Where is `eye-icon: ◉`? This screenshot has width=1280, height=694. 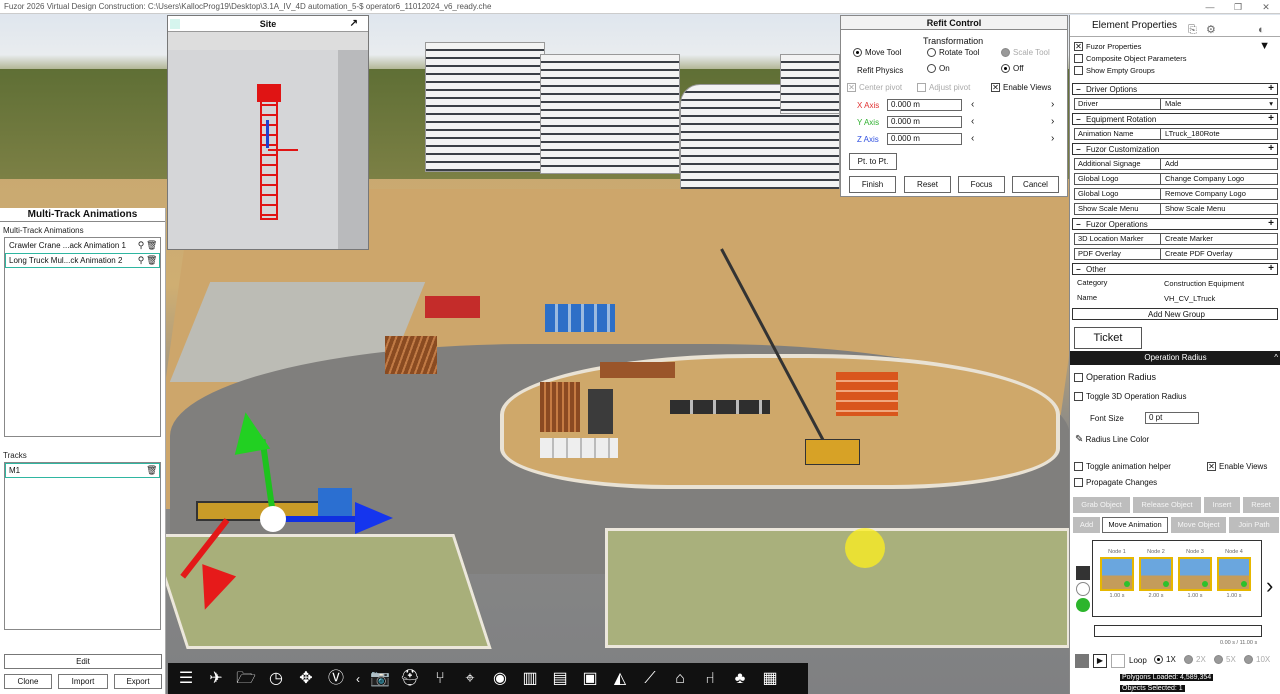
eye-icon: ◉ is located at coordinates (500, 679).